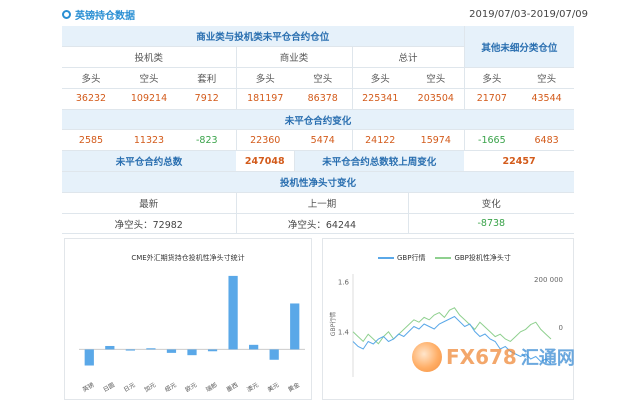 The height and width of the screenshot is (400, 640). I want to click on table-cell: 24122, so click(380, 140).